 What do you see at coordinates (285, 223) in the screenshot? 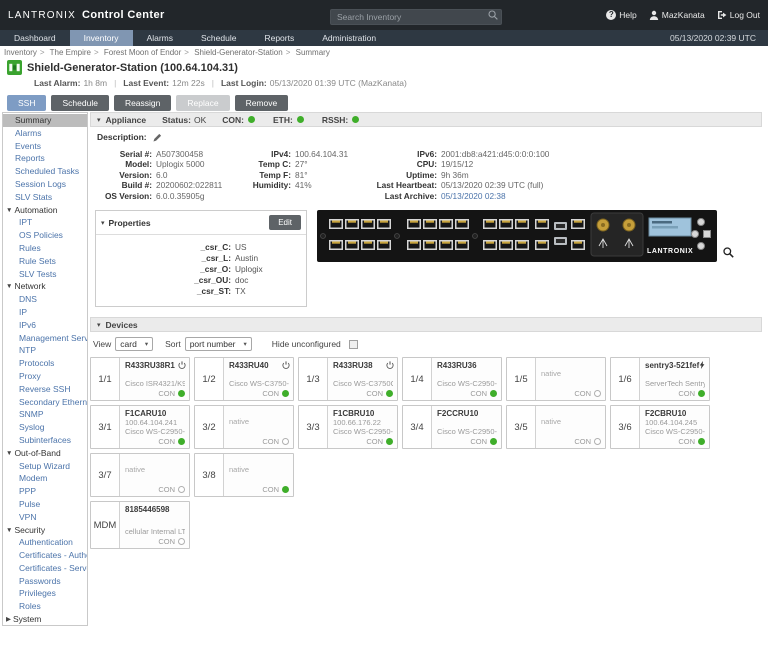
I see `edit-button: Edit` at bounding box center [285, 223].